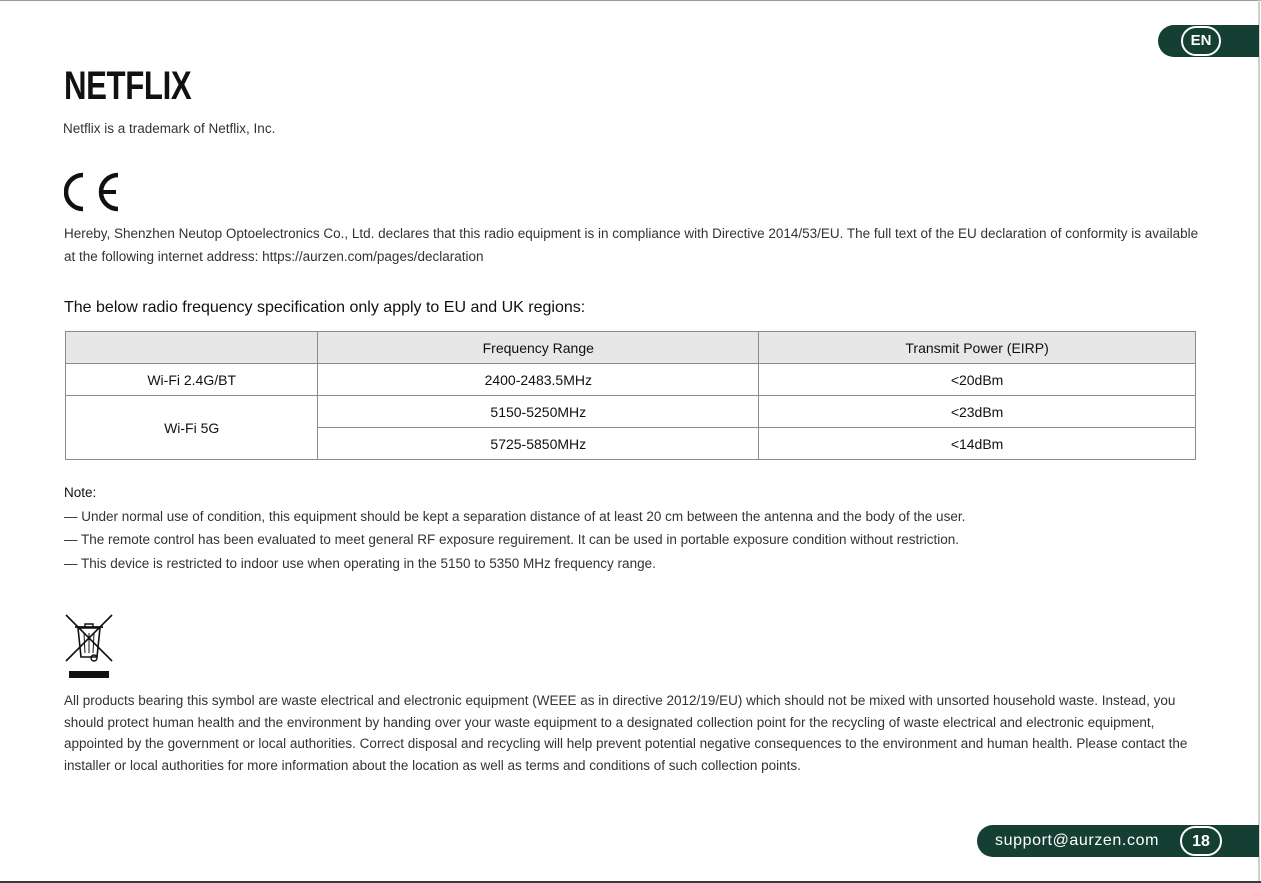 Image resolution: width=1261 pixels, height=883 pixels. What do you see at coordinates (80, 492) in the screenshot?
I see `notes-title: Note:` at bounding box center [80, 492].